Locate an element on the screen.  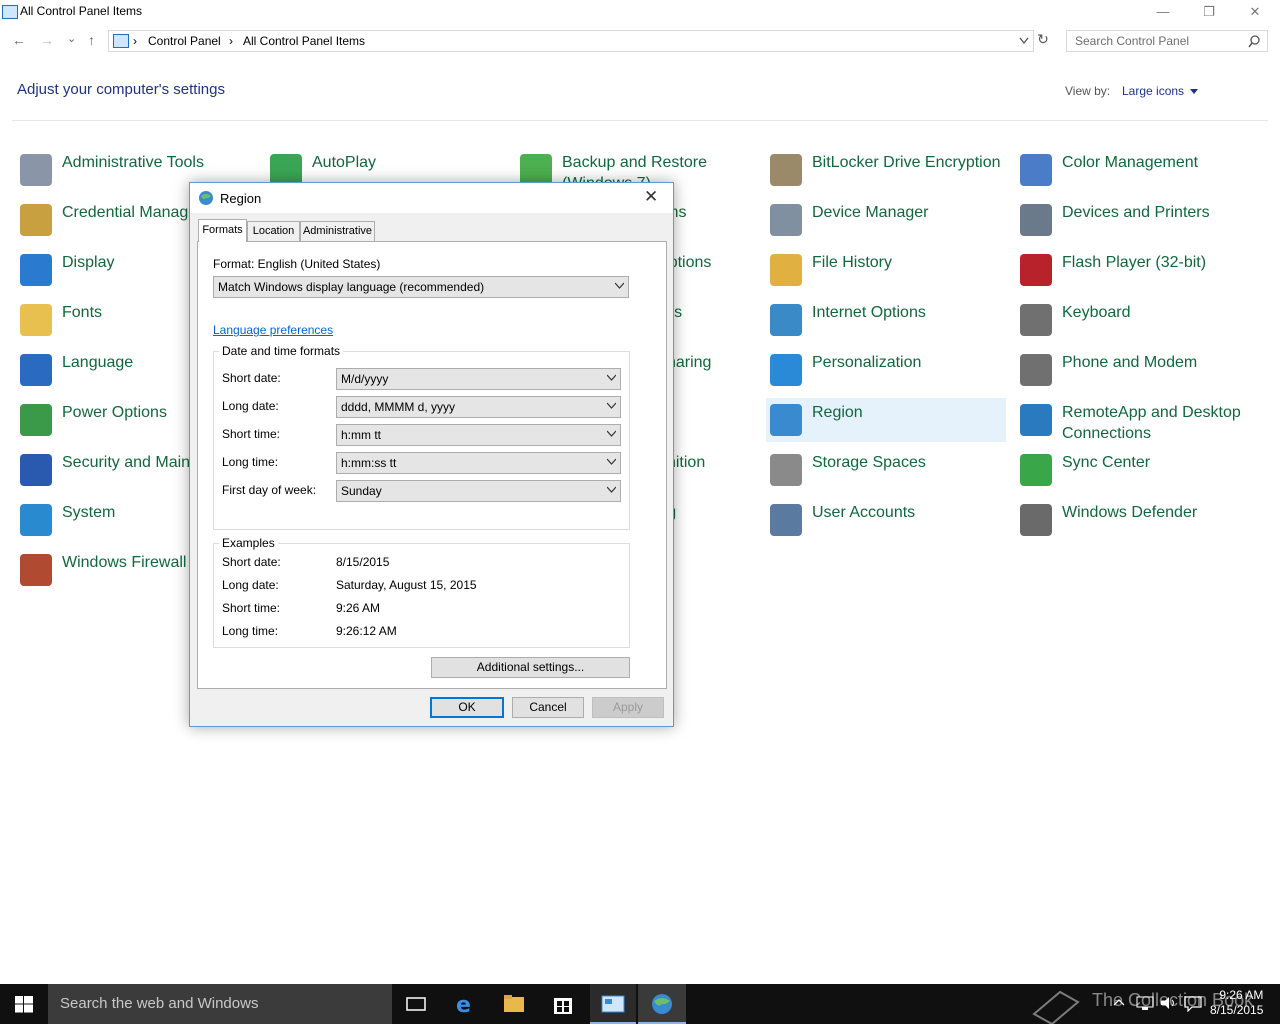
cp-item-label: Administrative Tools is located at coordinates (133, 162).